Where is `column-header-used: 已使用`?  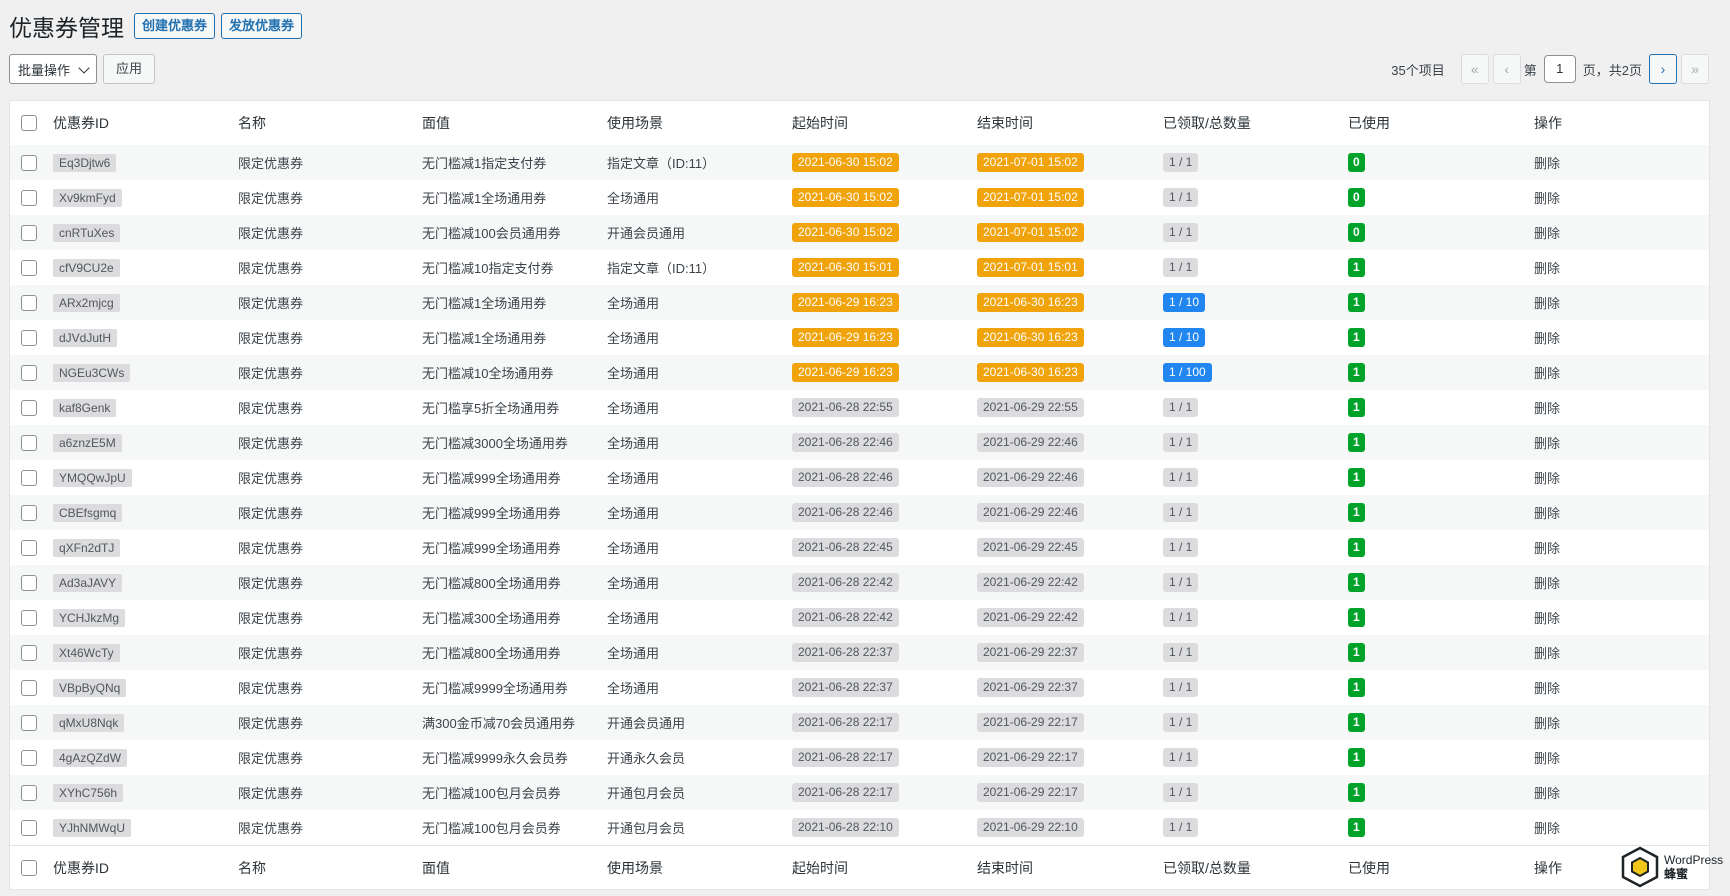
column-header-used: 已使用 is located at coordinates (1369, 123).